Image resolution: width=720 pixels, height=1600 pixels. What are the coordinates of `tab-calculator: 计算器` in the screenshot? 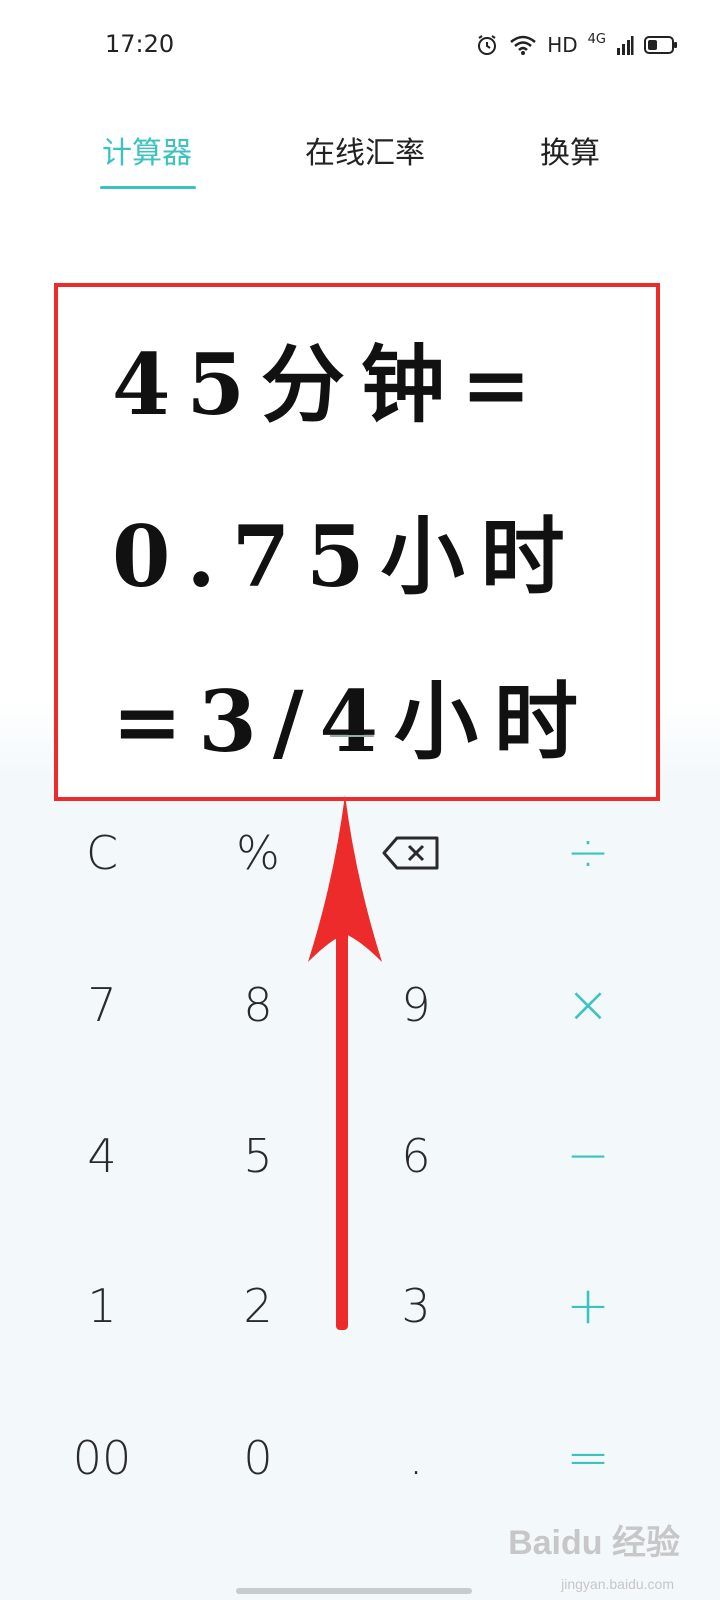 It's located at (147, 150).